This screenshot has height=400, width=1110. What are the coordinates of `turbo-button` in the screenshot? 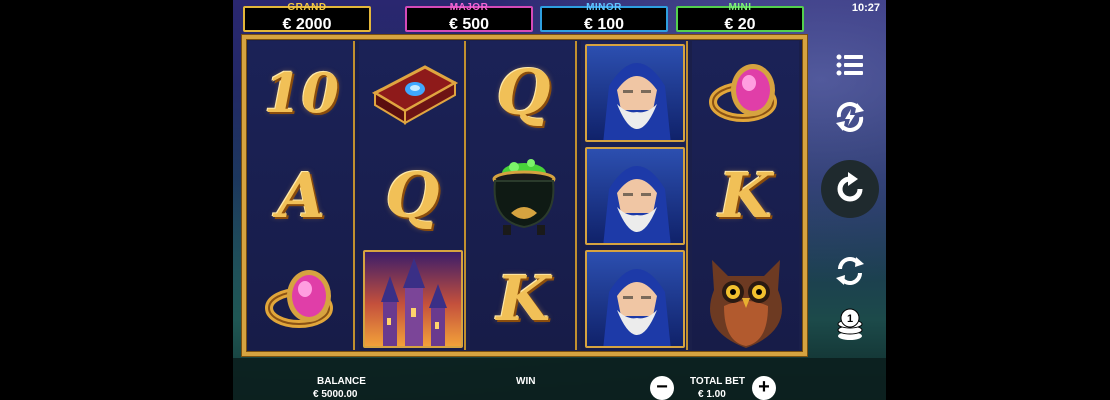 It's located at (850, 117).